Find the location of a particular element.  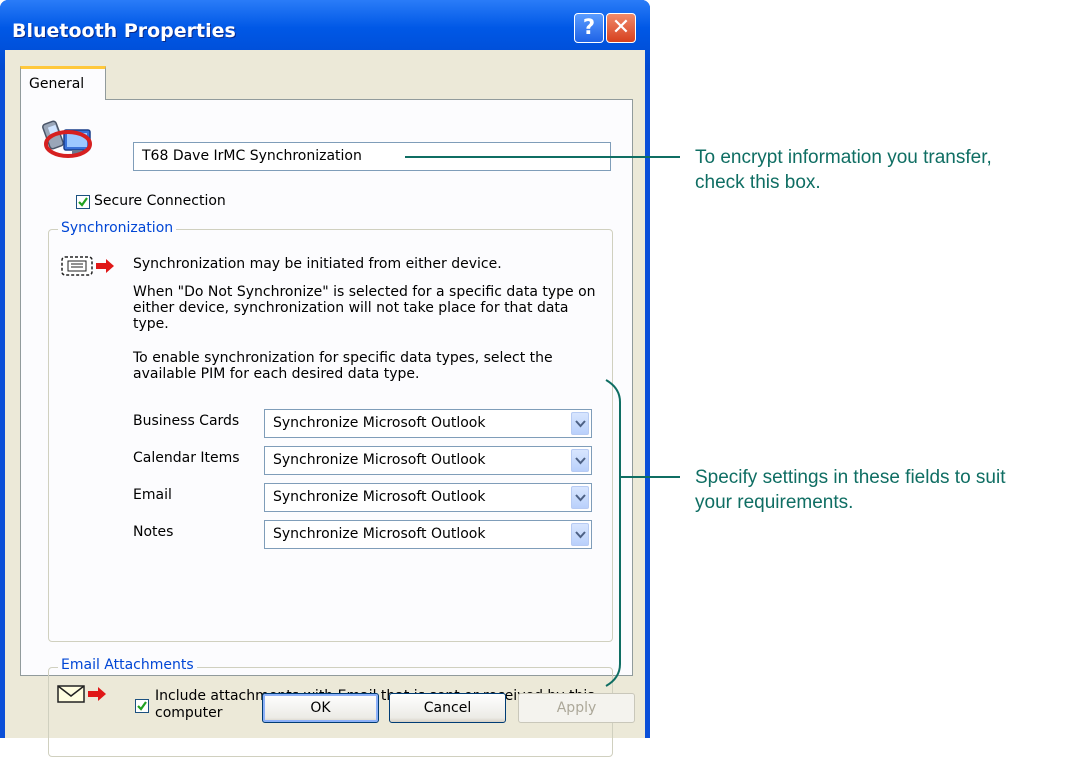

email-label: Email is located at coordinates (152, 495).